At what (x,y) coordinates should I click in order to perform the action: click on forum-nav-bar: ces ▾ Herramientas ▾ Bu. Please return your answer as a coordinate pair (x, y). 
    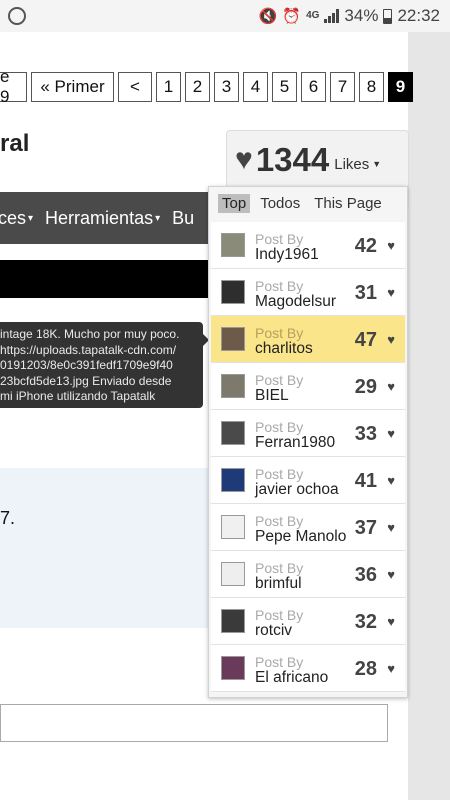
    Looking at the image, I should click on (104, 218).